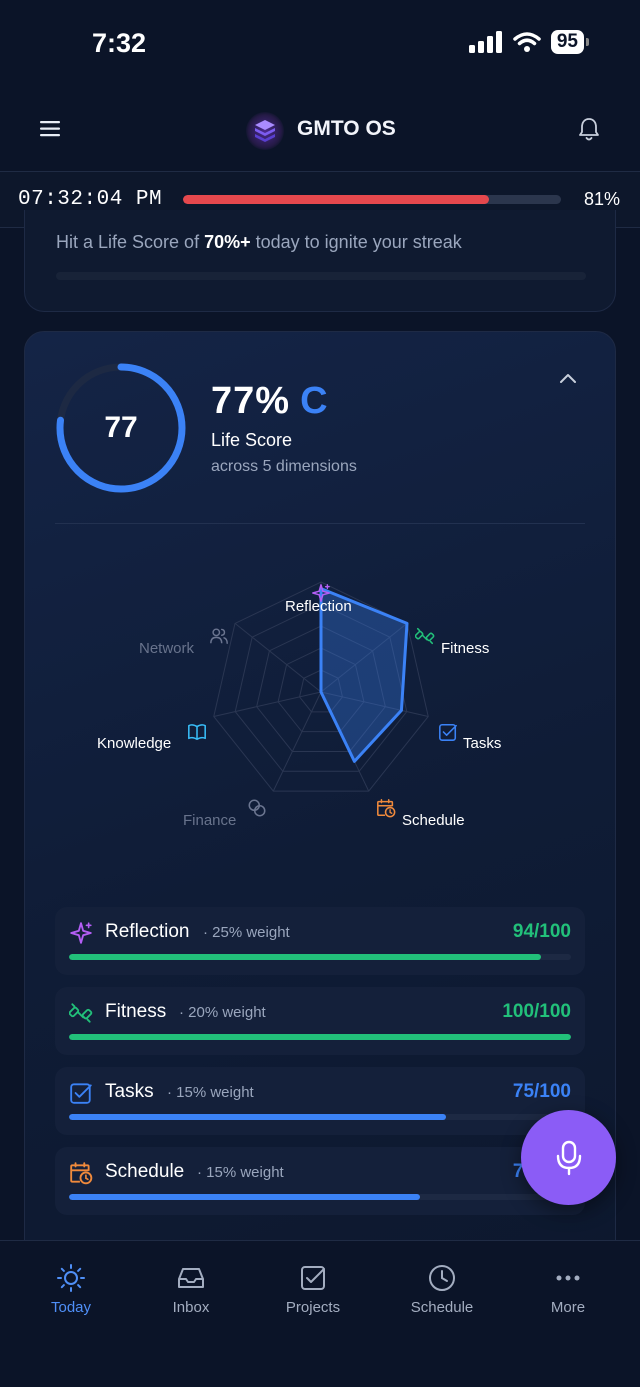 This screenshot has height=1387, width=640. What do you see at coordinates (252, 440) in the screenshot?
I see `life-score-label: Life Score` at bounding box center [252, 440].